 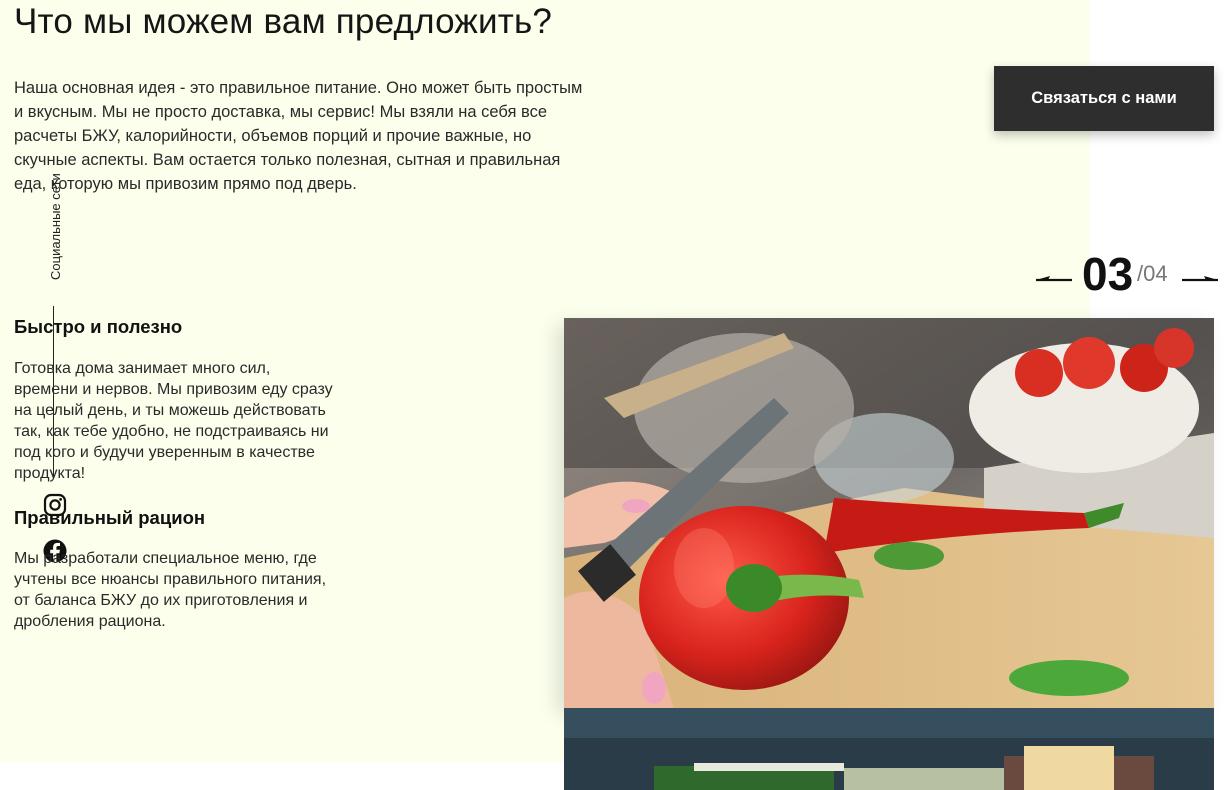 What do you see at coordinates (55, 226) in the screenshot?
I see `social-networks-label: Социальные сети` at bounding box center [55, 226].